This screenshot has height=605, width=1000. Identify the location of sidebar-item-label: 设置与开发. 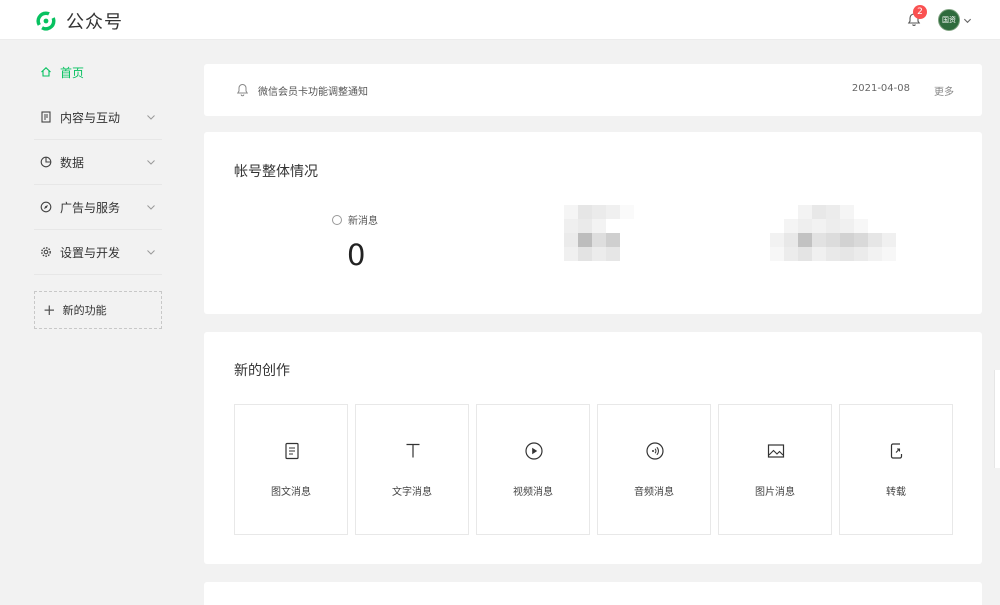
(90, 252).